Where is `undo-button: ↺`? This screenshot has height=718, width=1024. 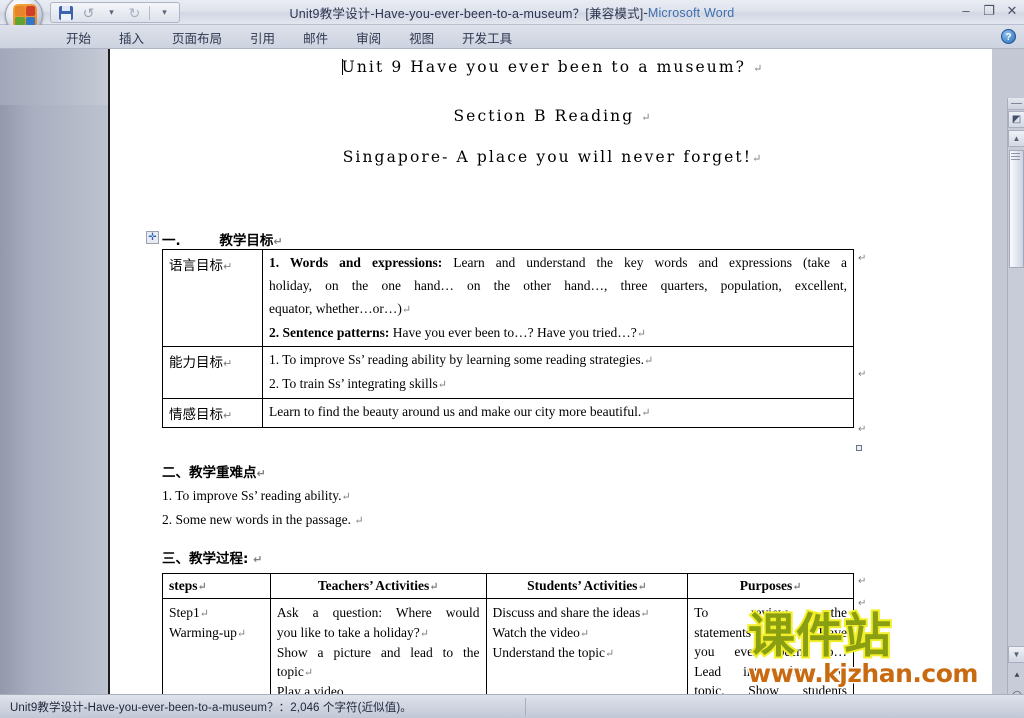
undo-button: ↺ is located at coordinates (88, 13).